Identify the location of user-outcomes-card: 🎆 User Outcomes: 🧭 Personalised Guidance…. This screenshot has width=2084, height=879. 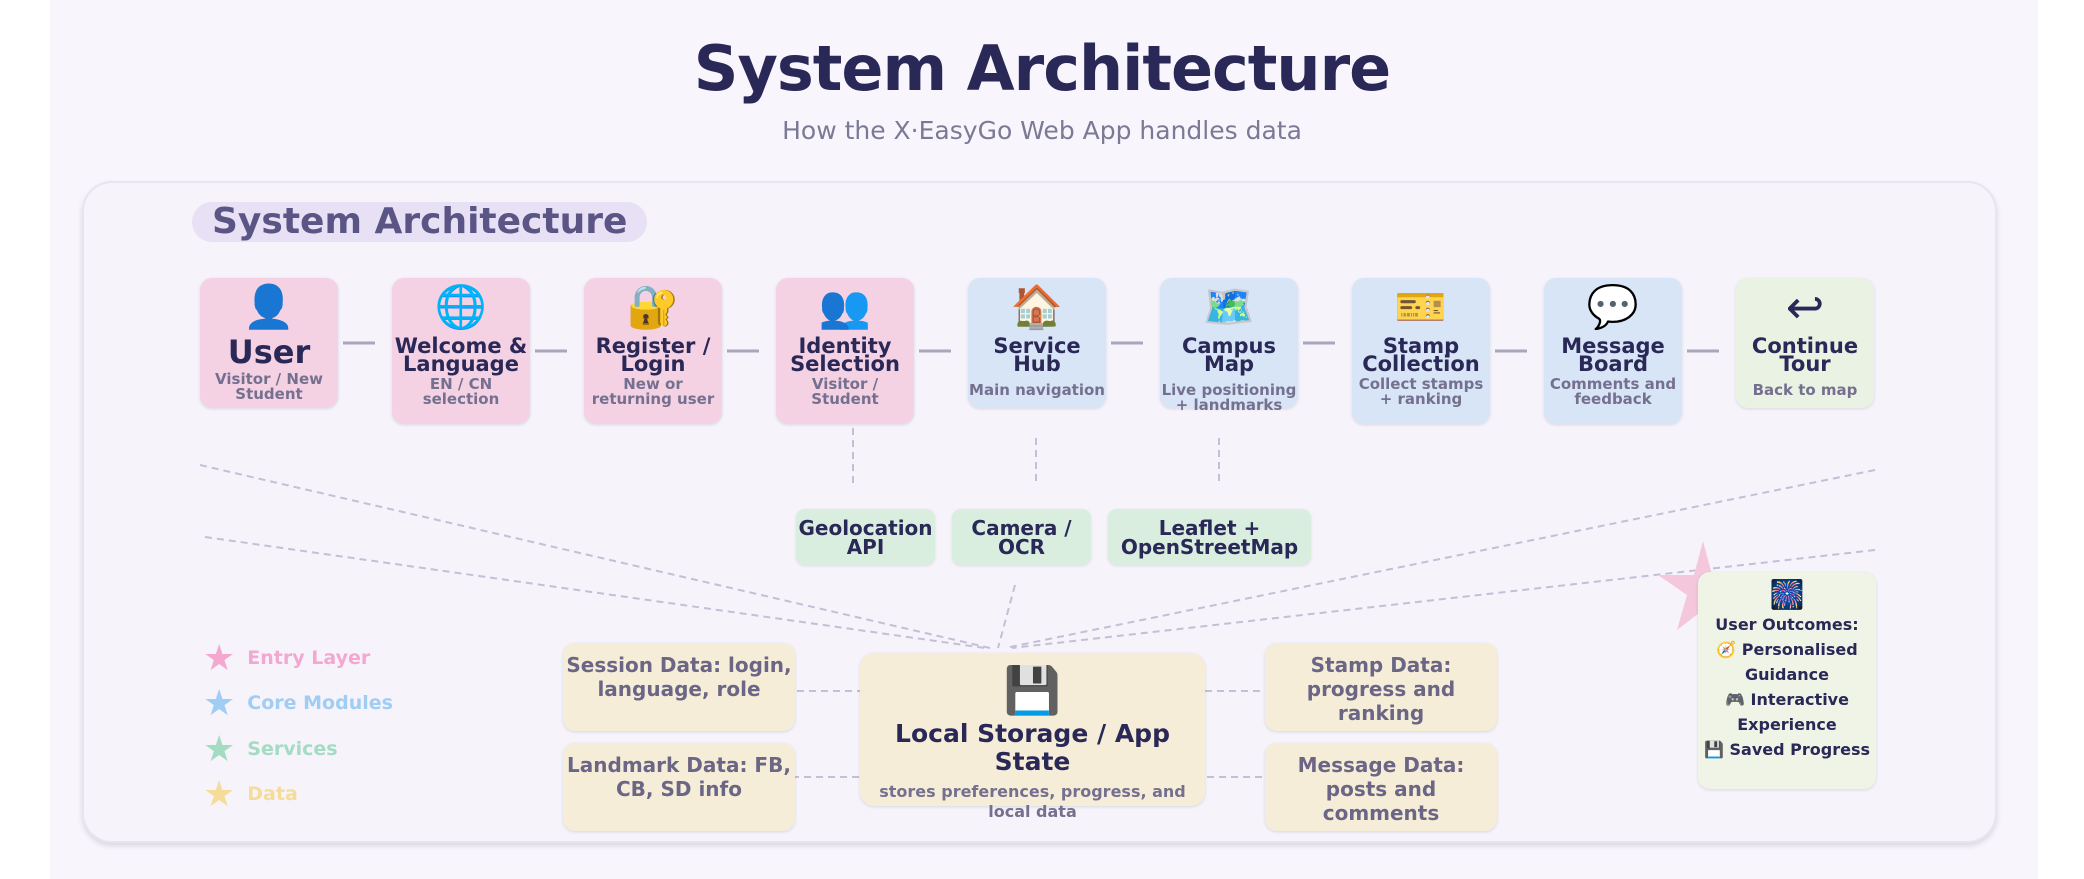
(1787, 680).